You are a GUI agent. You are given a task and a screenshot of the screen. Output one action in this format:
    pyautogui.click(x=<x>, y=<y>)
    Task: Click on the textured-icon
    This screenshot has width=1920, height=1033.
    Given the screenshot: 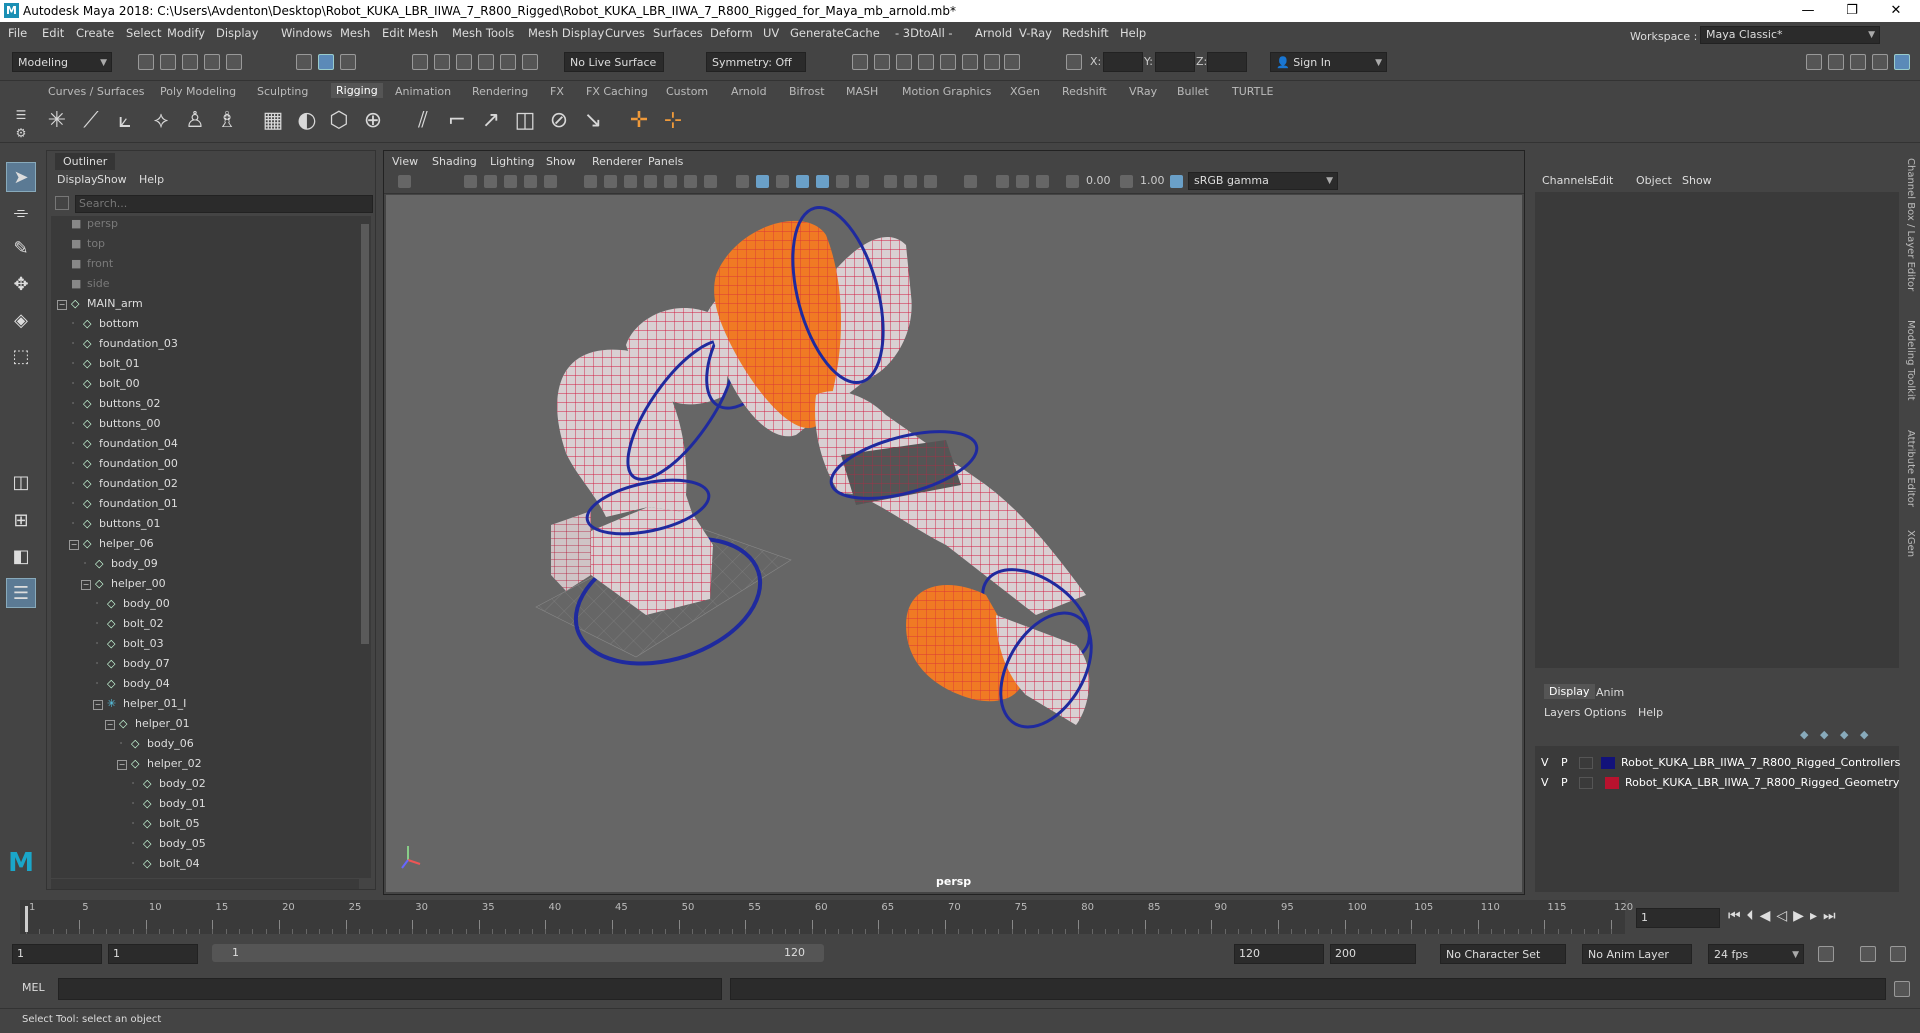 What is the action you would take?
    pyautogui.click(x=822, y=181)
    